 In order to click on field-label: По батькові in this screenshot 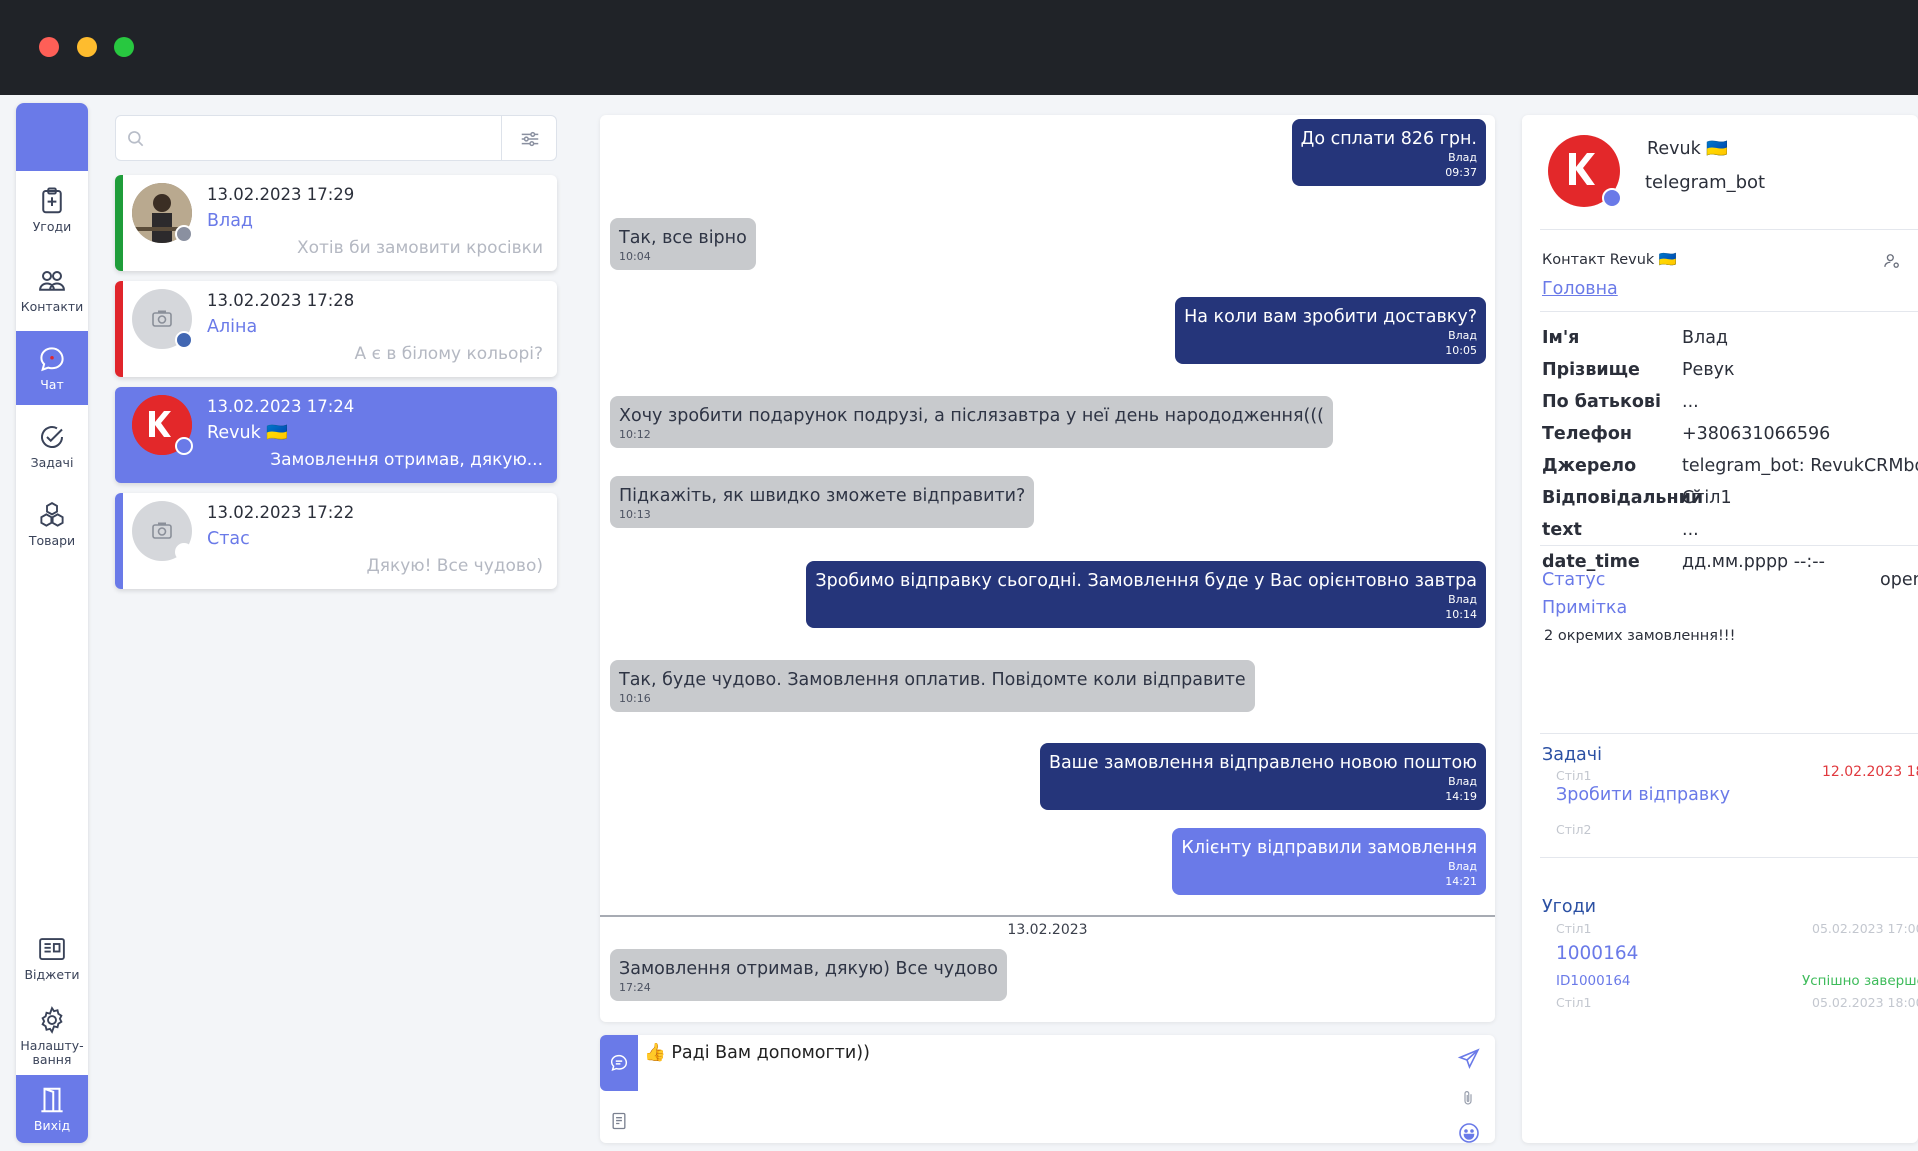, I will do `click(1601, 402)`.